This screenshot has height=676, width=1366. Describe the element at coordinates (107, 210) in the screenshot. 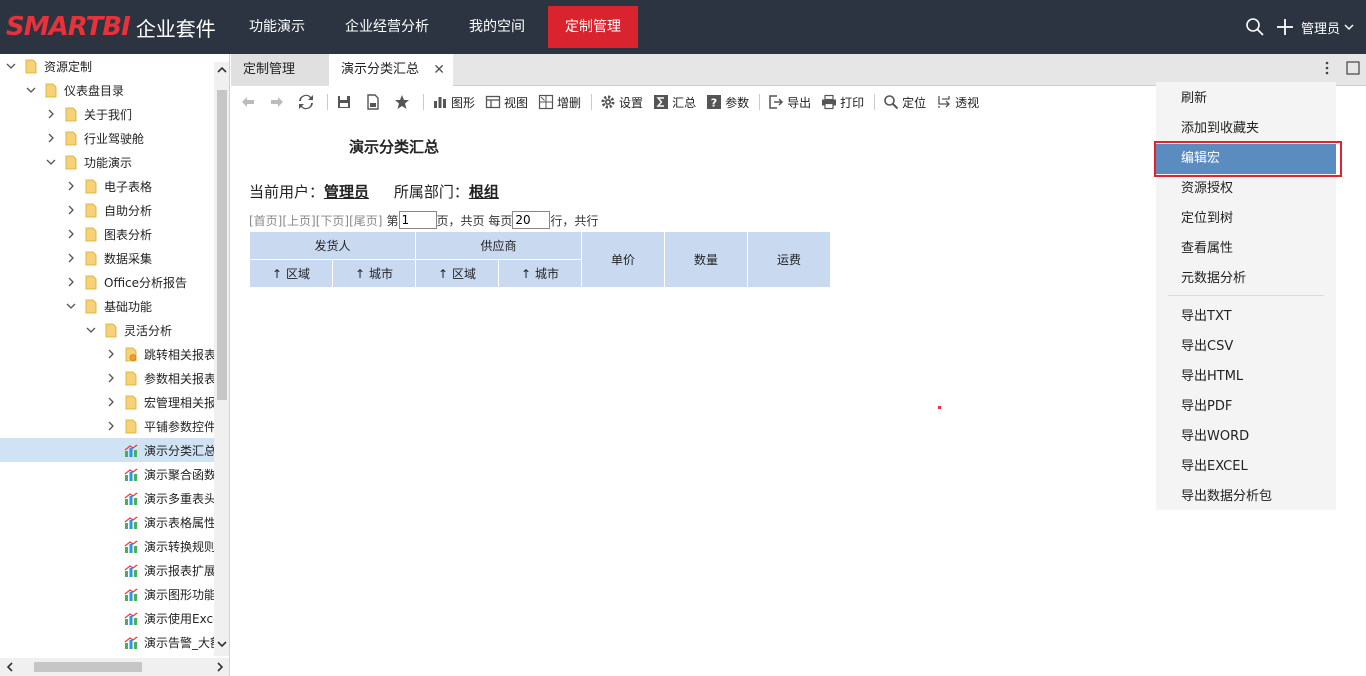

I see `tree-folder-item: 自助分析` at that location.